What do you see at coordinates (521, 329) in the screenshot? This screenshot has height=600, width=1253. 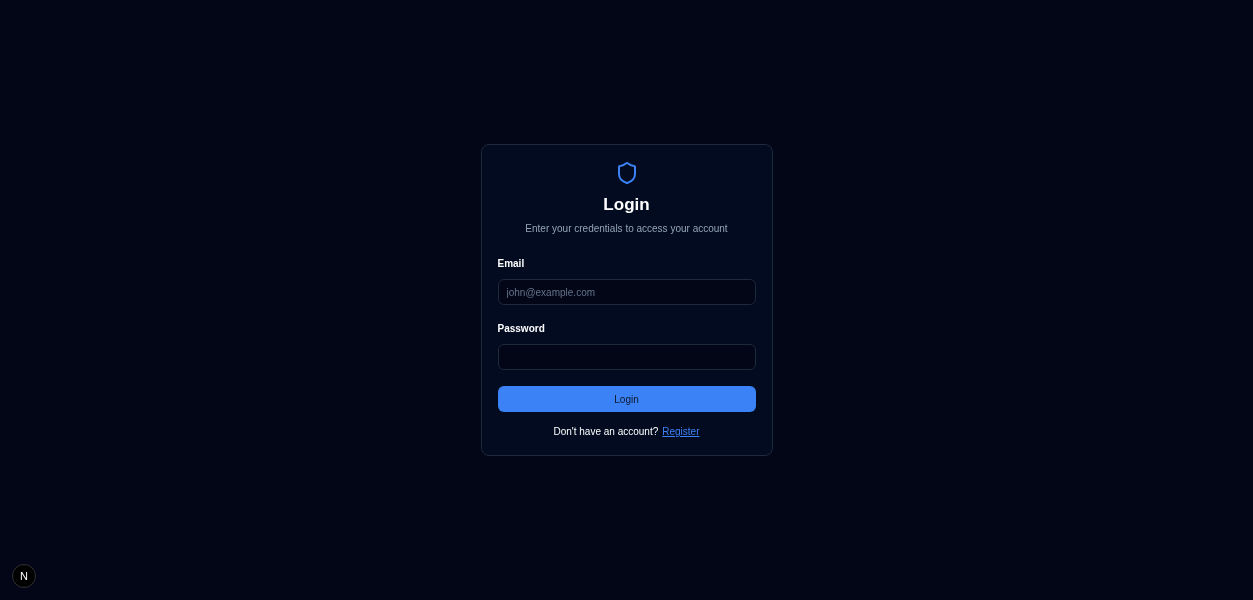 I see `field-label: Password` at bounding box center [521, 329].